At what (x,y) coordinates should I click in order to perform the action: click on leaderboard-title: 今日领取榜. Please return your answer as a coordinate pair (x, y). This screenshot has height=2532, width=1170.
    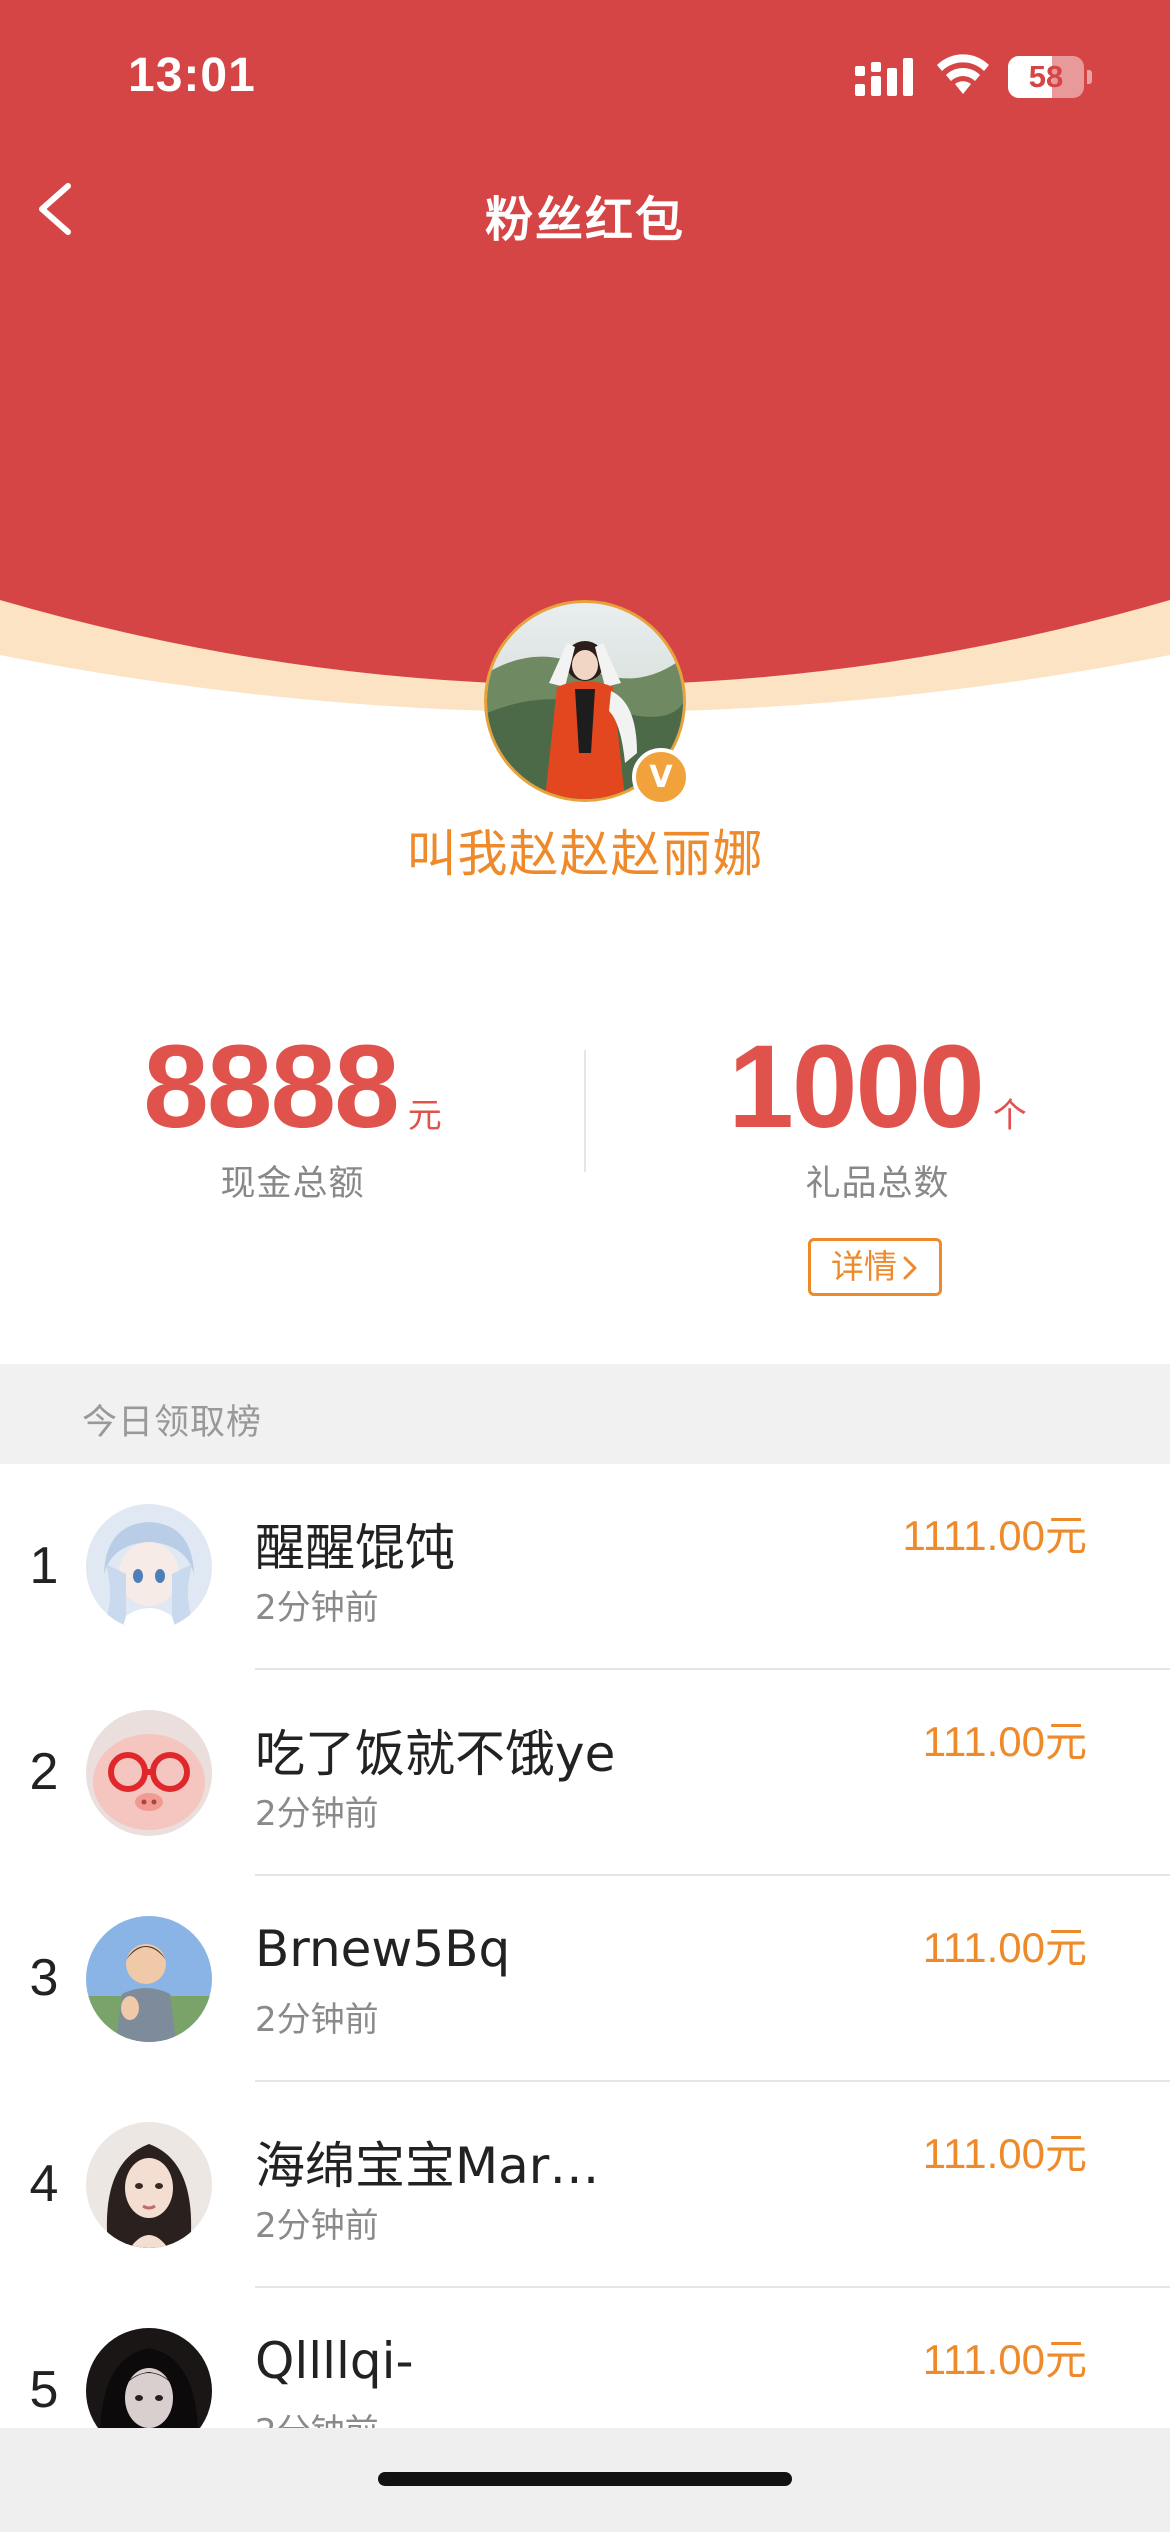
    Looking at the image, I should click on (172, 1423).